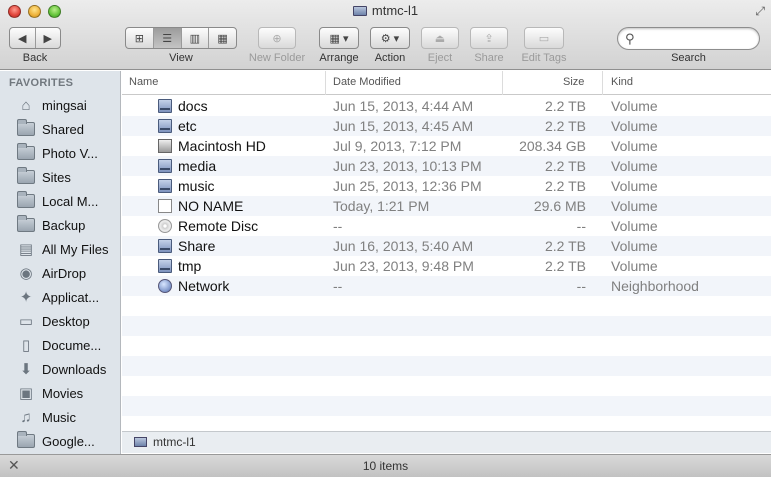 The image size is (771, 477). I want to click on action-label: Action, so click(390, 58).